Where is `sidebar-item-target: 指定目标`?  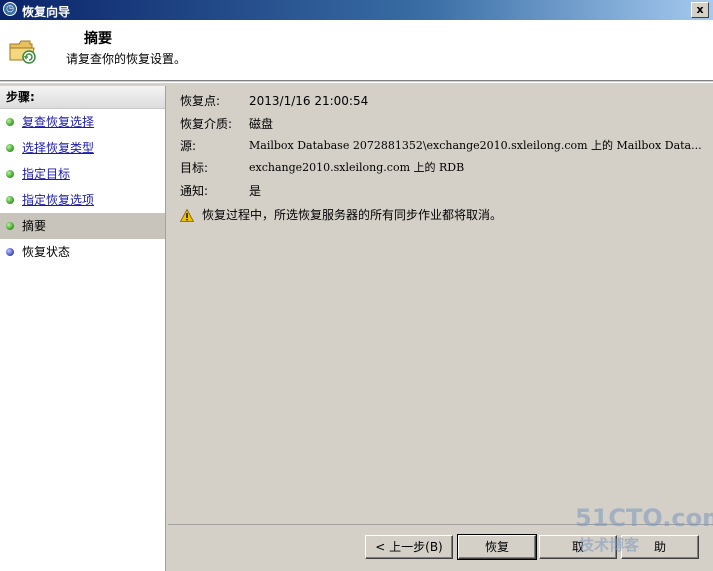
sidebar-item-target: 指定目标 is located at coordinates (82, 174).